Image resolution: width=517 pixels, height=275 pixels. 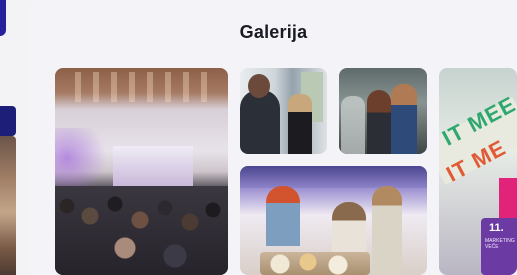 I want to click on gallery-photo-catering, so click(x=333, y=220).